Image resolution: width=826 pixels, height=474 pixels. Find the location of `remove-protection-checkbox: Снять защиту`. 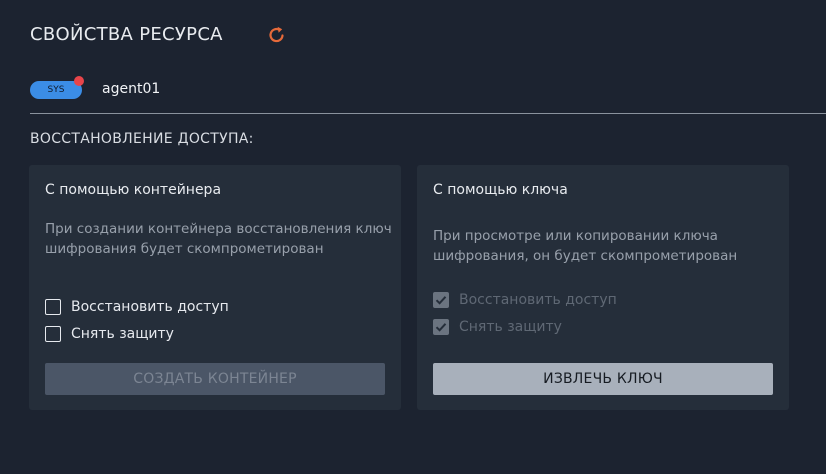

remove-protection-checkbox: Снять защиту is located at coordinates (109, 334).